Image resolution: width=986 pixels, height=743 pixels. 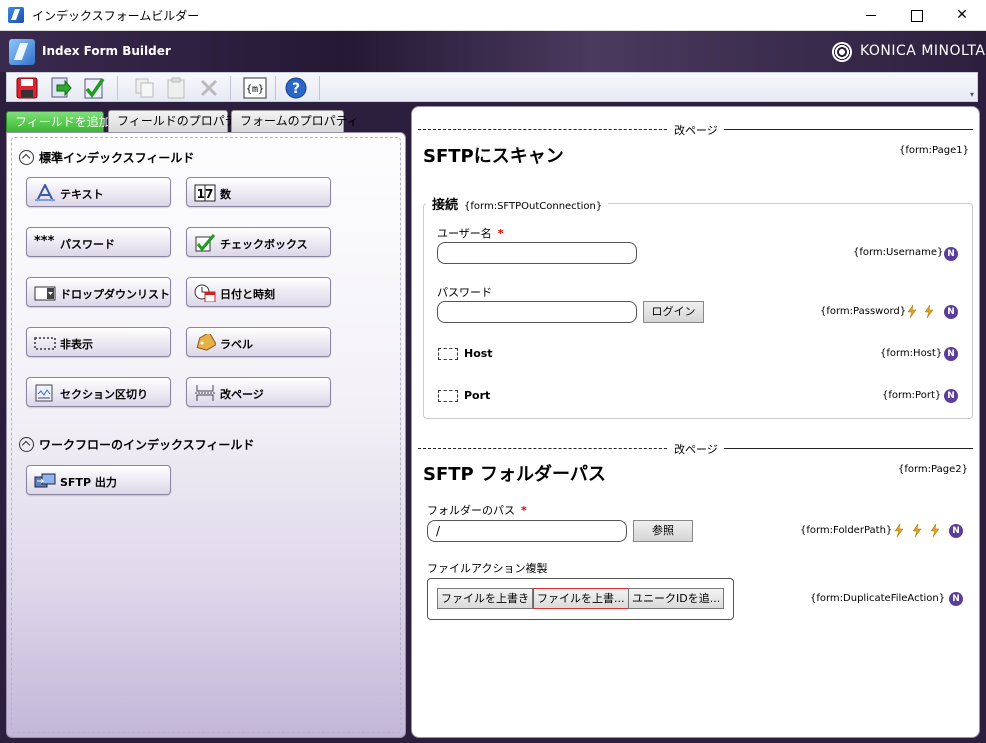 I want to click on product-name: Index Form Builder, so click(x=106, y=51).